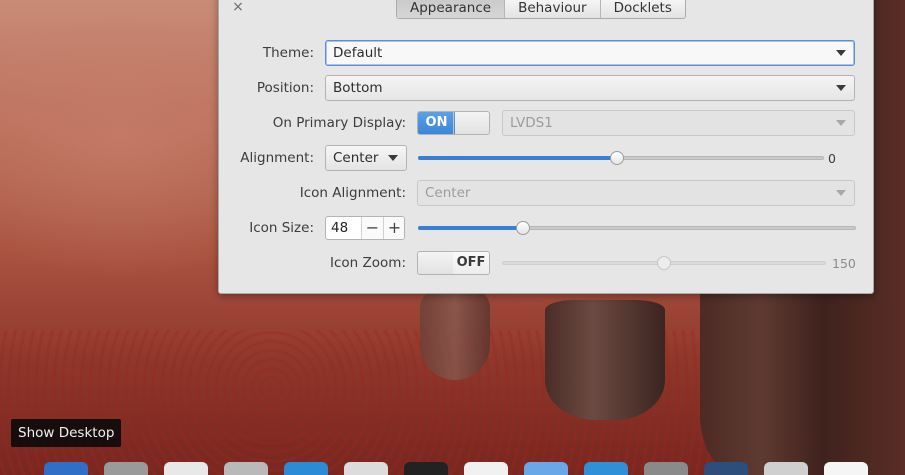 This screenshot has height=475, width=905. What do you see at coordinates (368, 263) in the screenshot?
I see `icon-zoom-label: Icon Zoom:` at bounding box center [368, 263].